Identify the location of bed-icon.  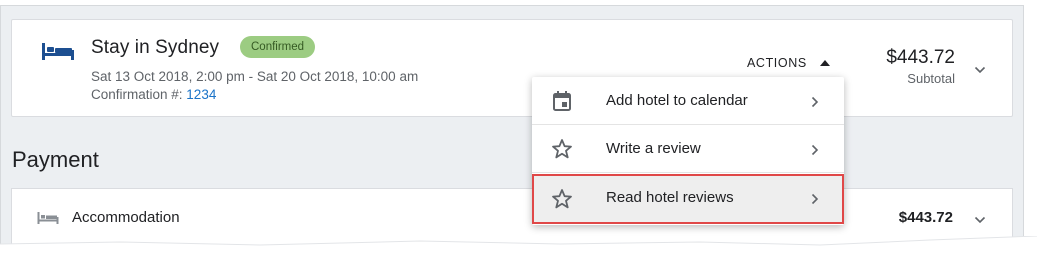
(48, 218).